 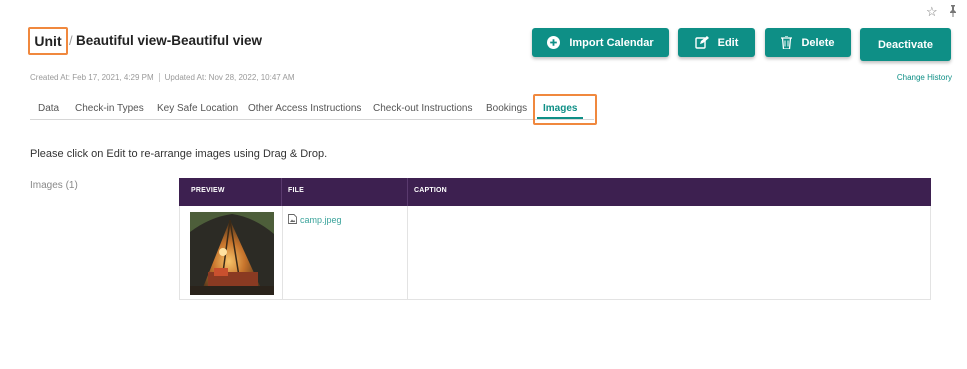 What do you see at coordinates (932, 12) in the screenshot?
I see `star-outline-icon: ☆` at bounding box center [932, 12].